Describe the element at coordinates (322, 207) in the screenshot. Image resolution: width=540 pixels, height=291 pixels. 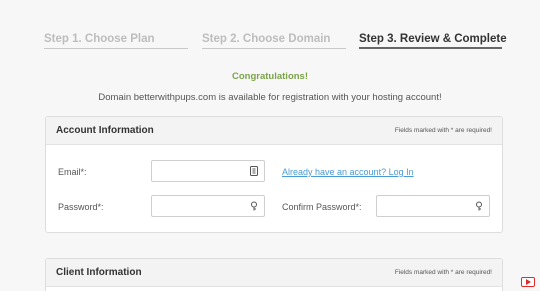
I see `confirm-password-label: Confirm Password*:` at that location.